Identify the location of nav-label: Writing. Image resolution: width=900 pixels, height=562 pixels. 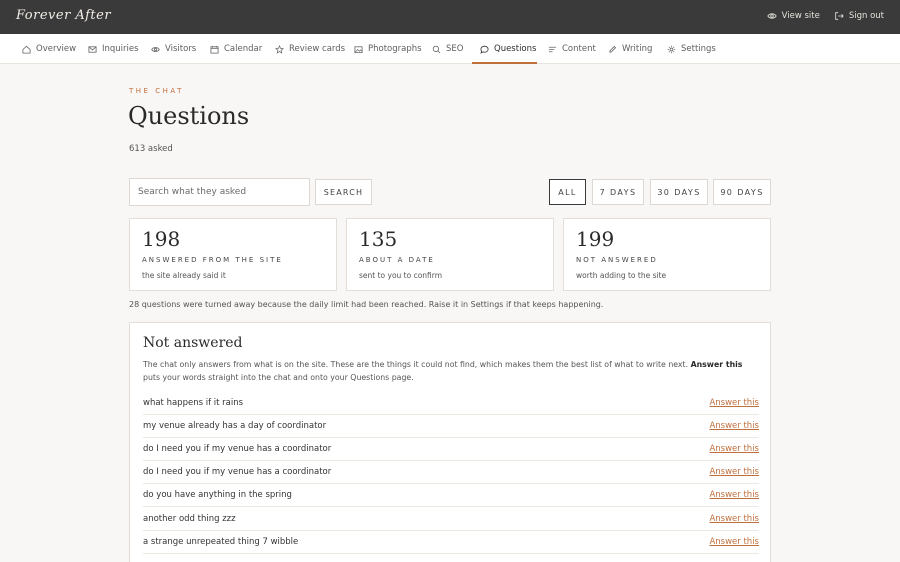
(637, 49).